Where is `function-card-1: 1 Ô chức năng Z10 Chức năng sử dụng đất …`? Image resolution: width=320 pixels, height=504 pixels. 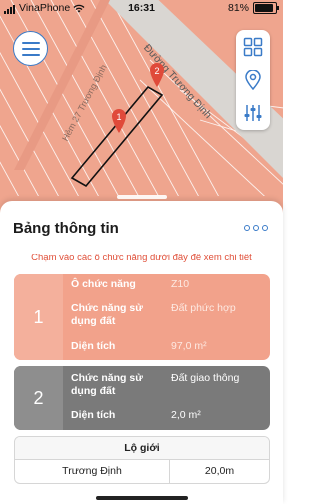 function-card-1: 1 Ô chức năng Z10 Chức năng sử dụng đất … is located at coordinates (142, 317).